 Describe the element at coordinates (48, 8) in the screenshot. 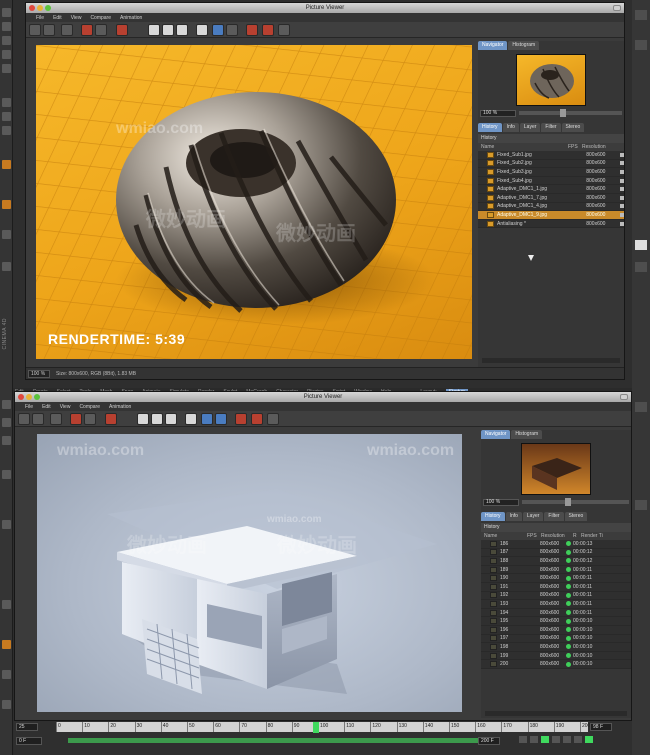

I see `maximize-icon` at that location.